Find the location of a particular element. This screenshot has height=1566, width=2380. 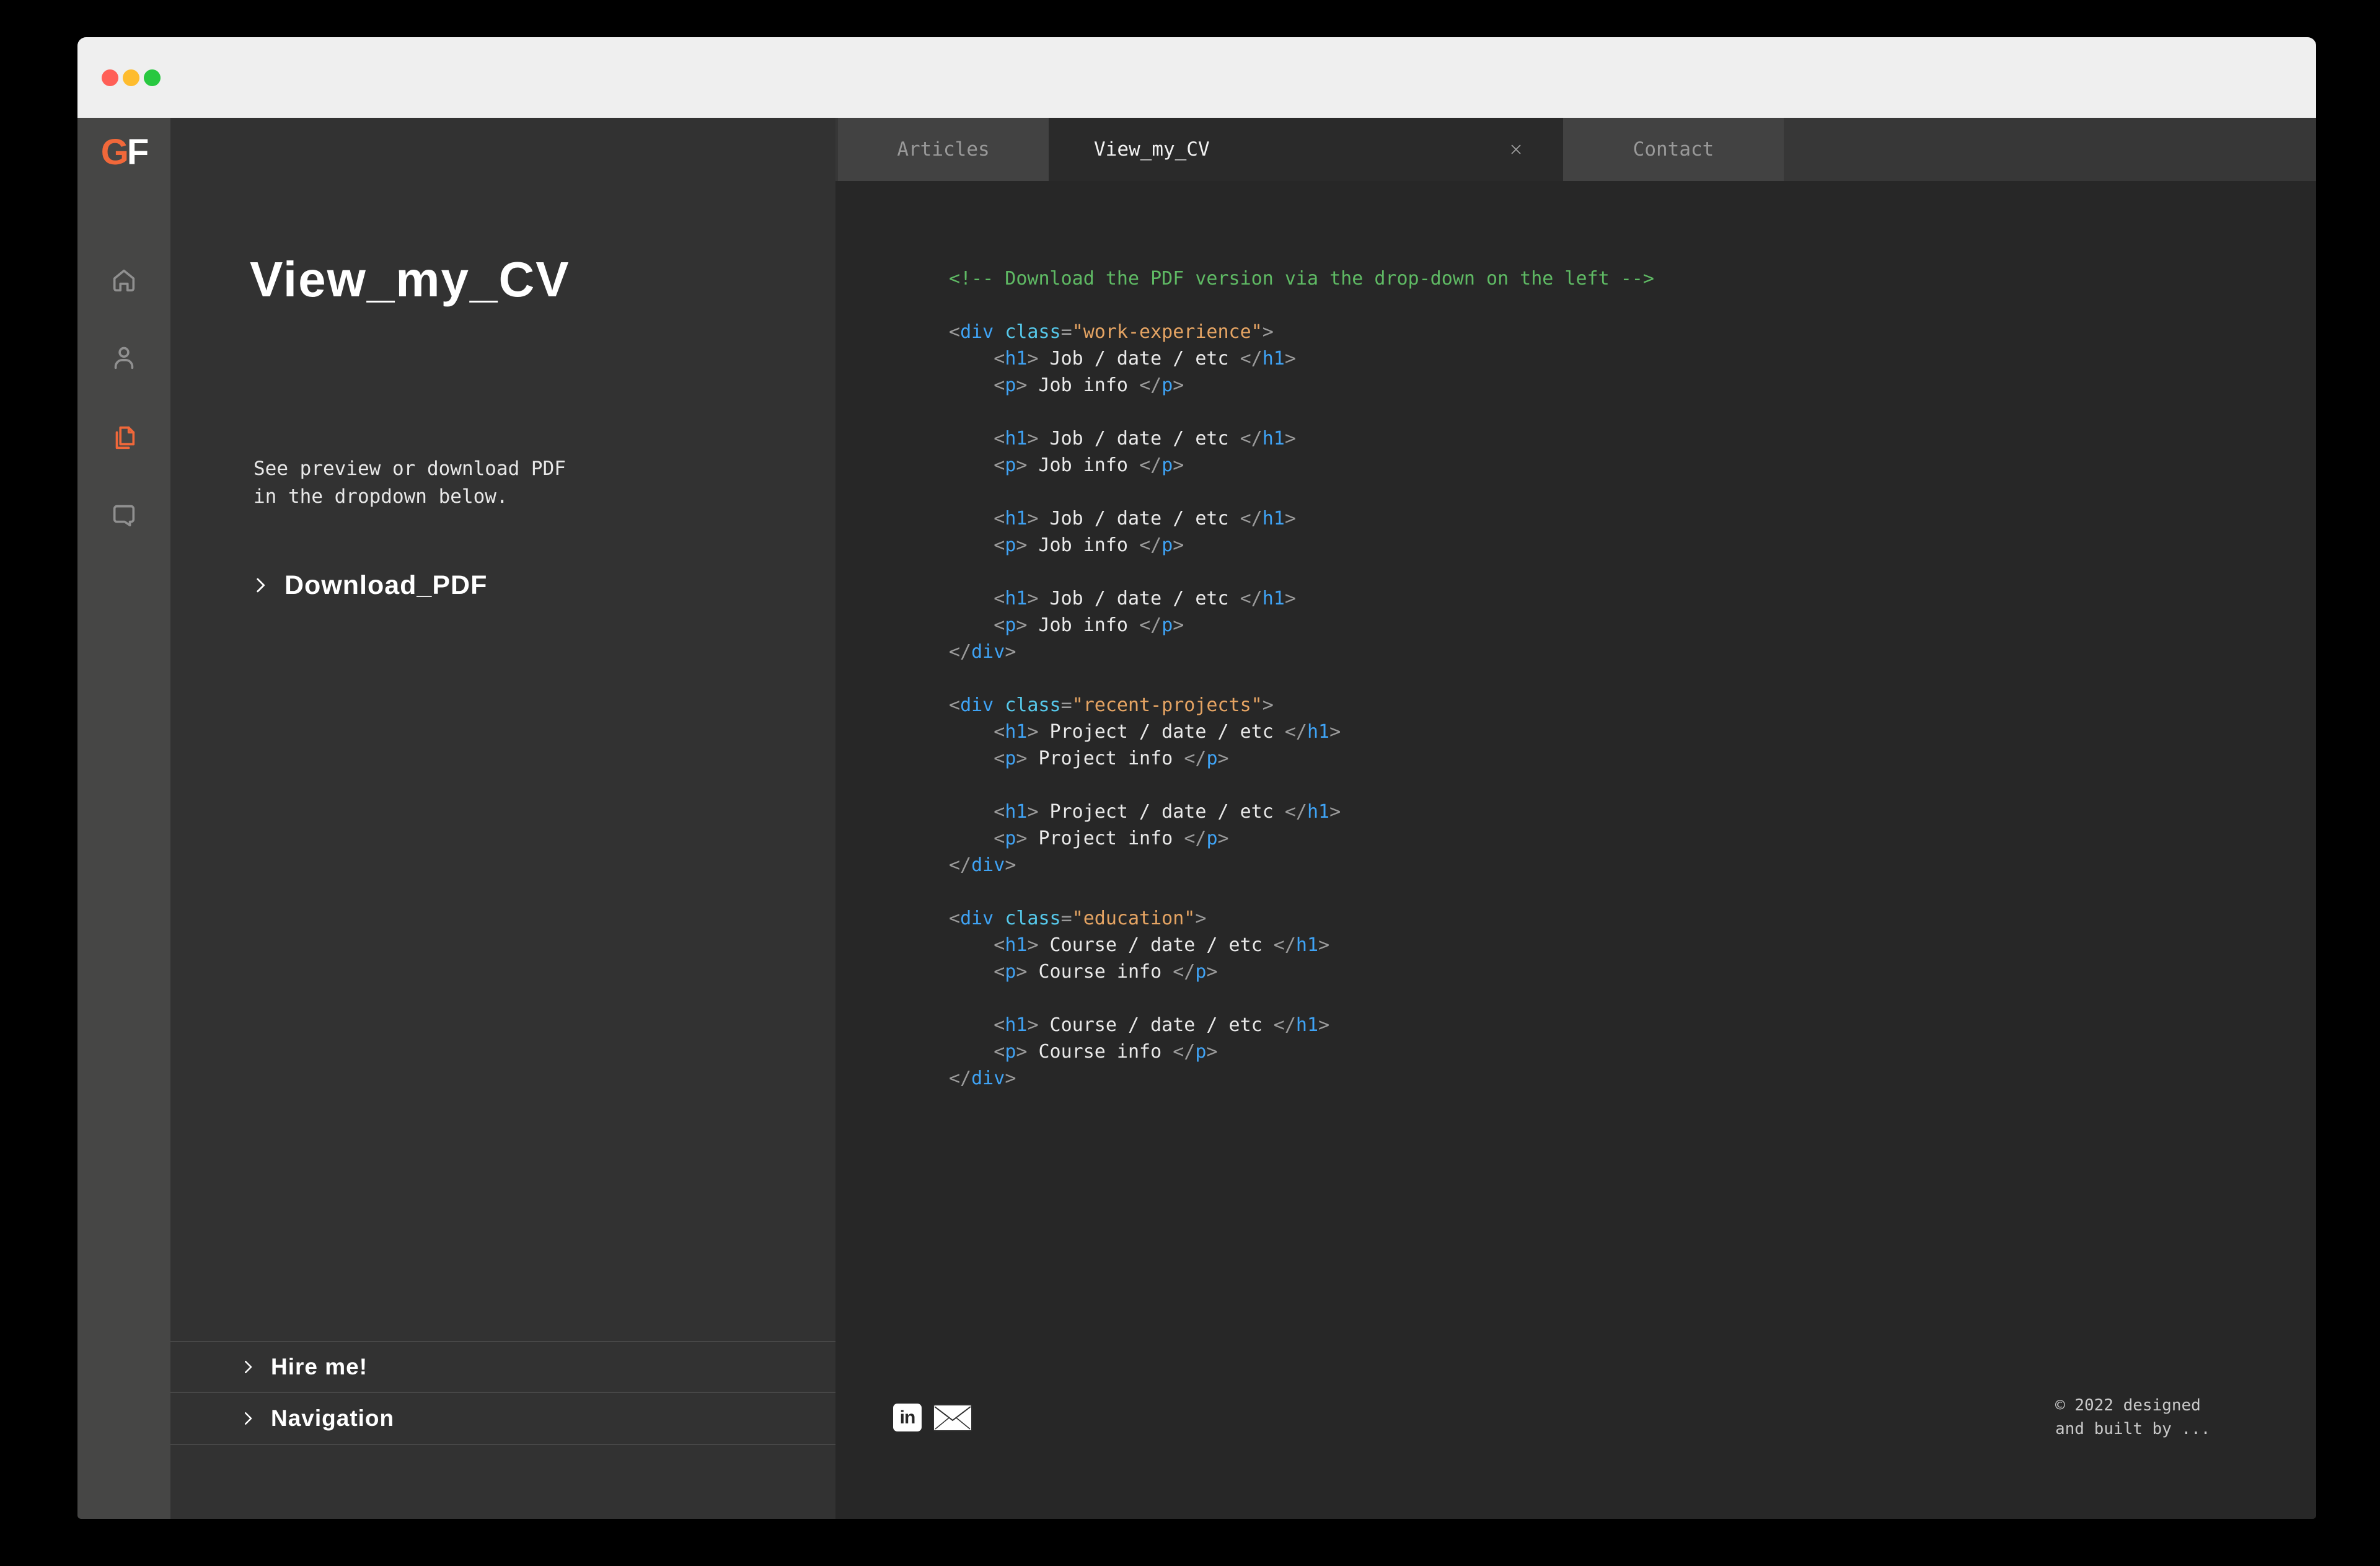

navigation-dropdown: Navigation is located at coordinates (502, 1418).